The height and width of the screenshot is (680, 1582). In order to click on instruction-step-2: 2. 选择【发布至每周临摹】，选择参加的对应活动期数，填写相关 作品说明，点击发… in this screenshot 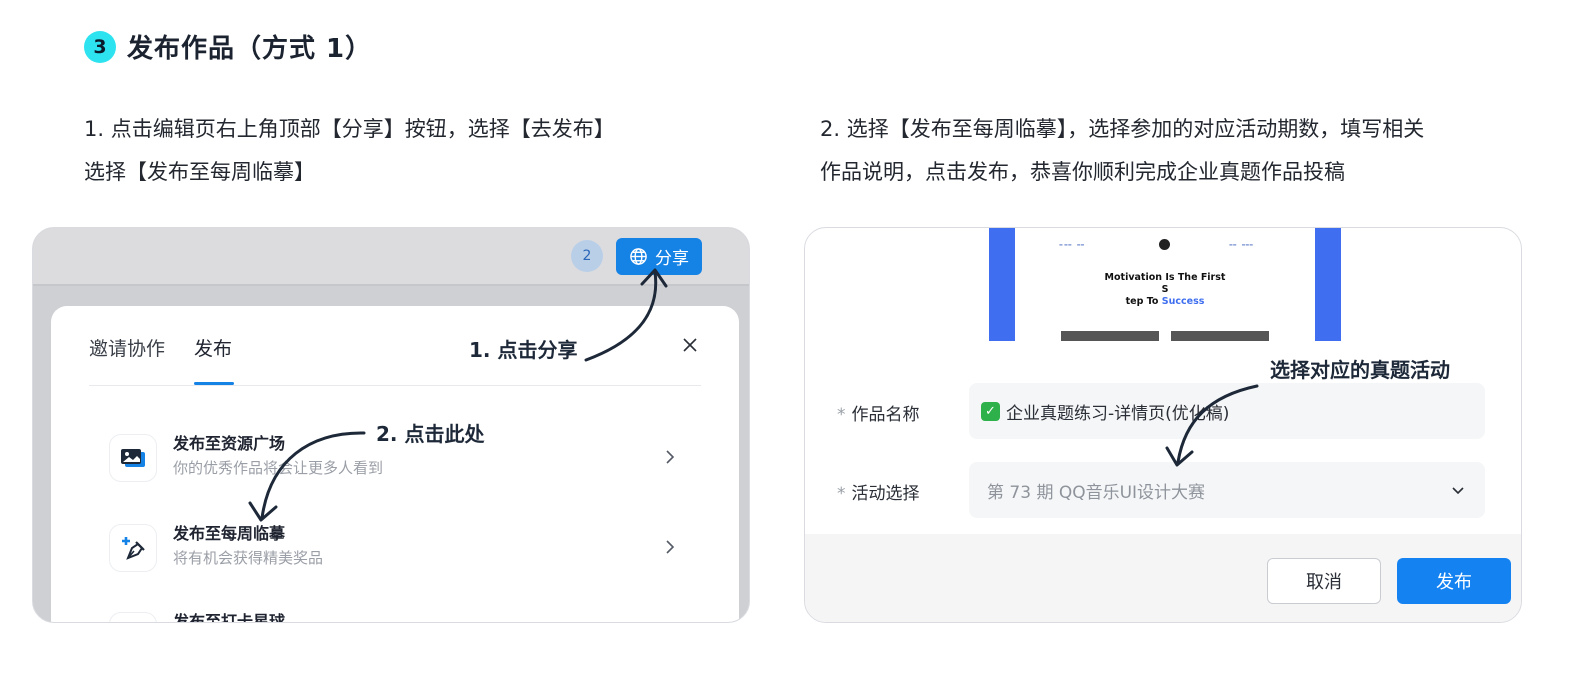, I will do `click(1180, 151)`.